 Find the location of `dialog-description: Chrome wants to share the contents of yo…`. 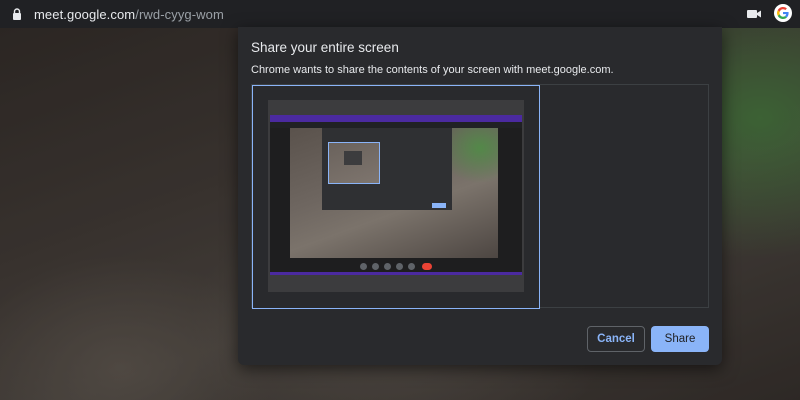

dialog-description: Chrome wants to share the contents of yo… is located at coordinates (432, 70).